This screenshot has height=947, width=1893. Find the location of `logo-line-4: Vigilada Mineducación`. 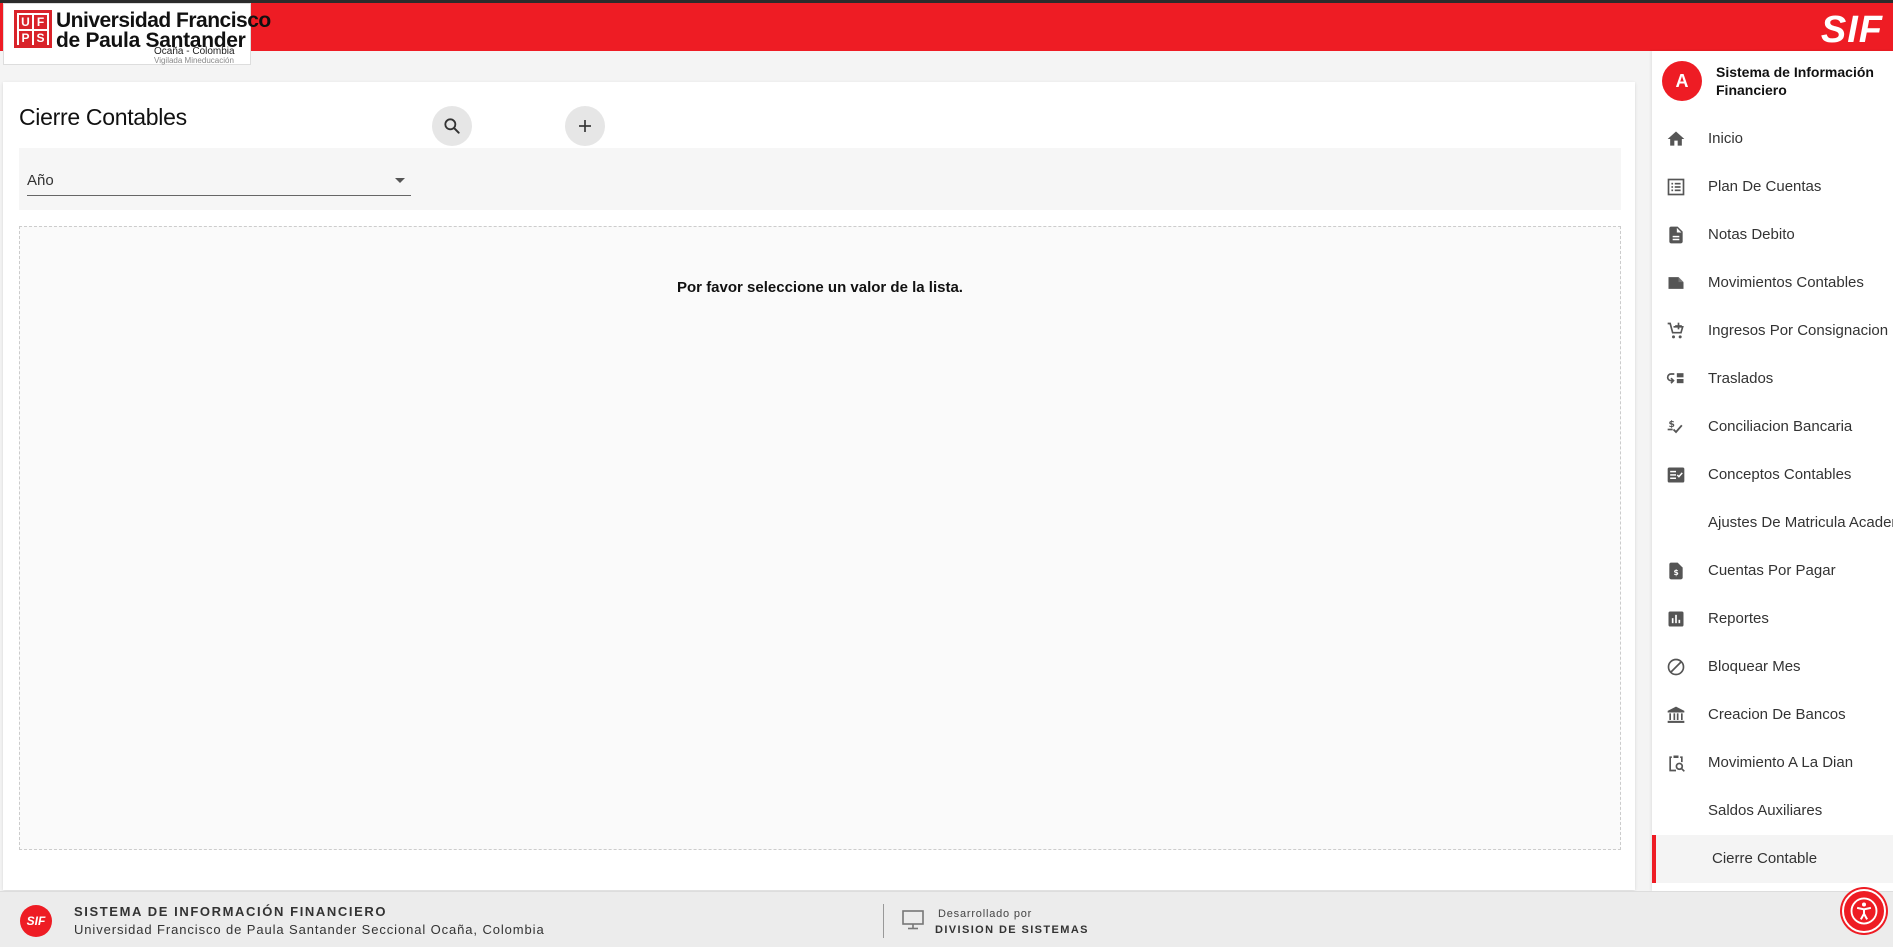

logo-line-4: Vigilada Mineducación is located at coordinates (194, 60).